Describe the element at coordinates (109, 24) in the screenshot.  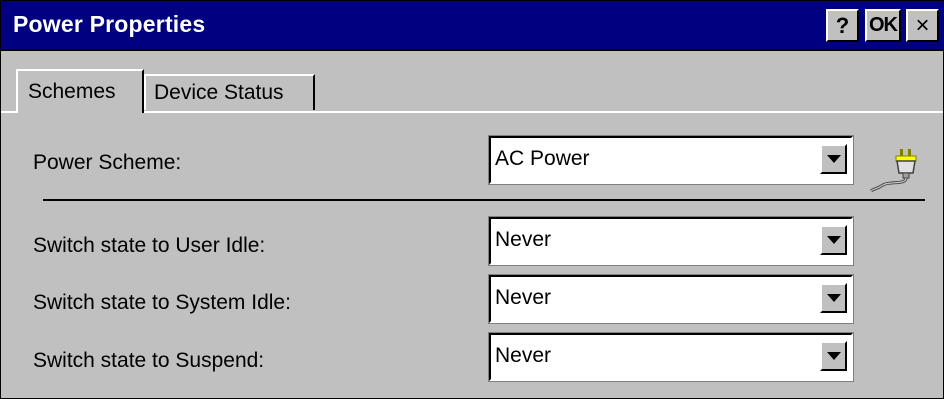
I see `window-title: Power Properties` at that location.